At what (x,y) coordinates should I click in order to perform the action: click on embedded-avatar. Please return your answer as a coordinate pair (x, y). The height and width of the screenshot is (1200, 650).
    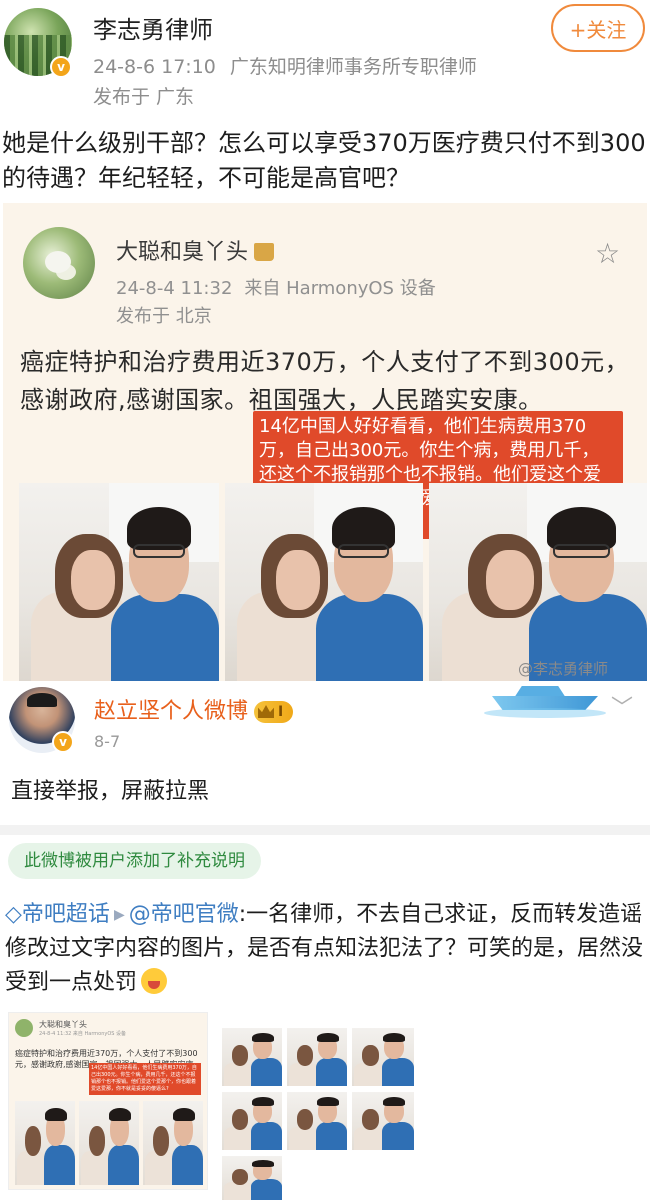
    Looking at the image, I should click on (59, 263).